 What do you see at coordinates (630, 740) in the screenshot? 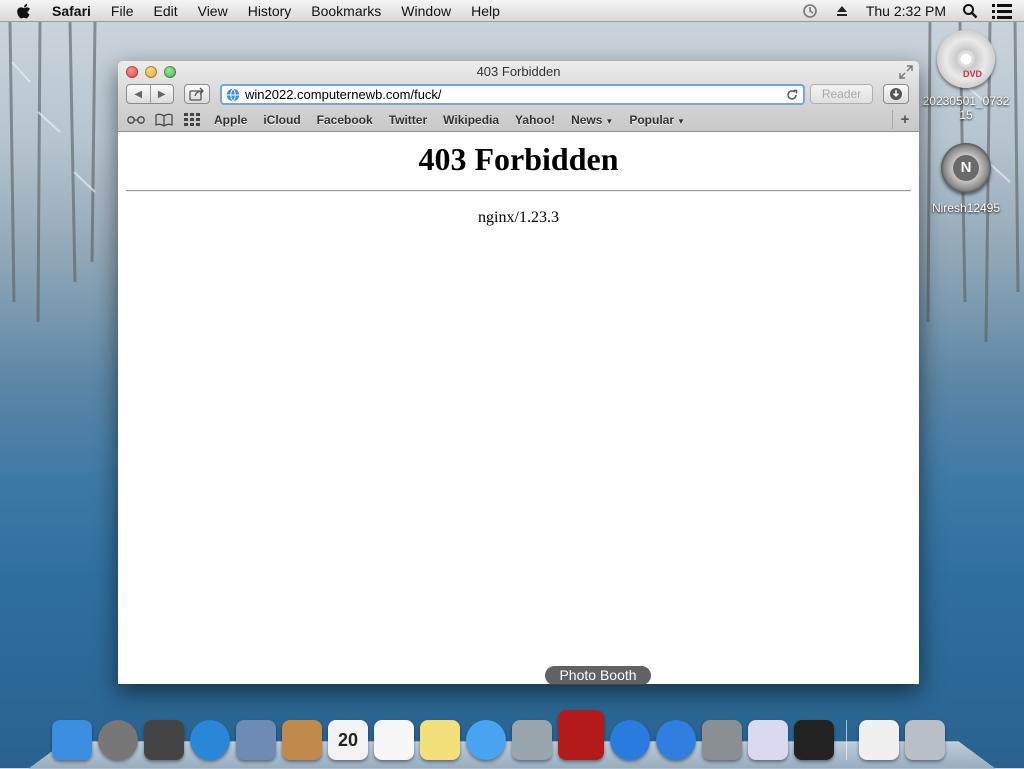
I see `dock-itunes-icon` at bounding box center [630, 740].